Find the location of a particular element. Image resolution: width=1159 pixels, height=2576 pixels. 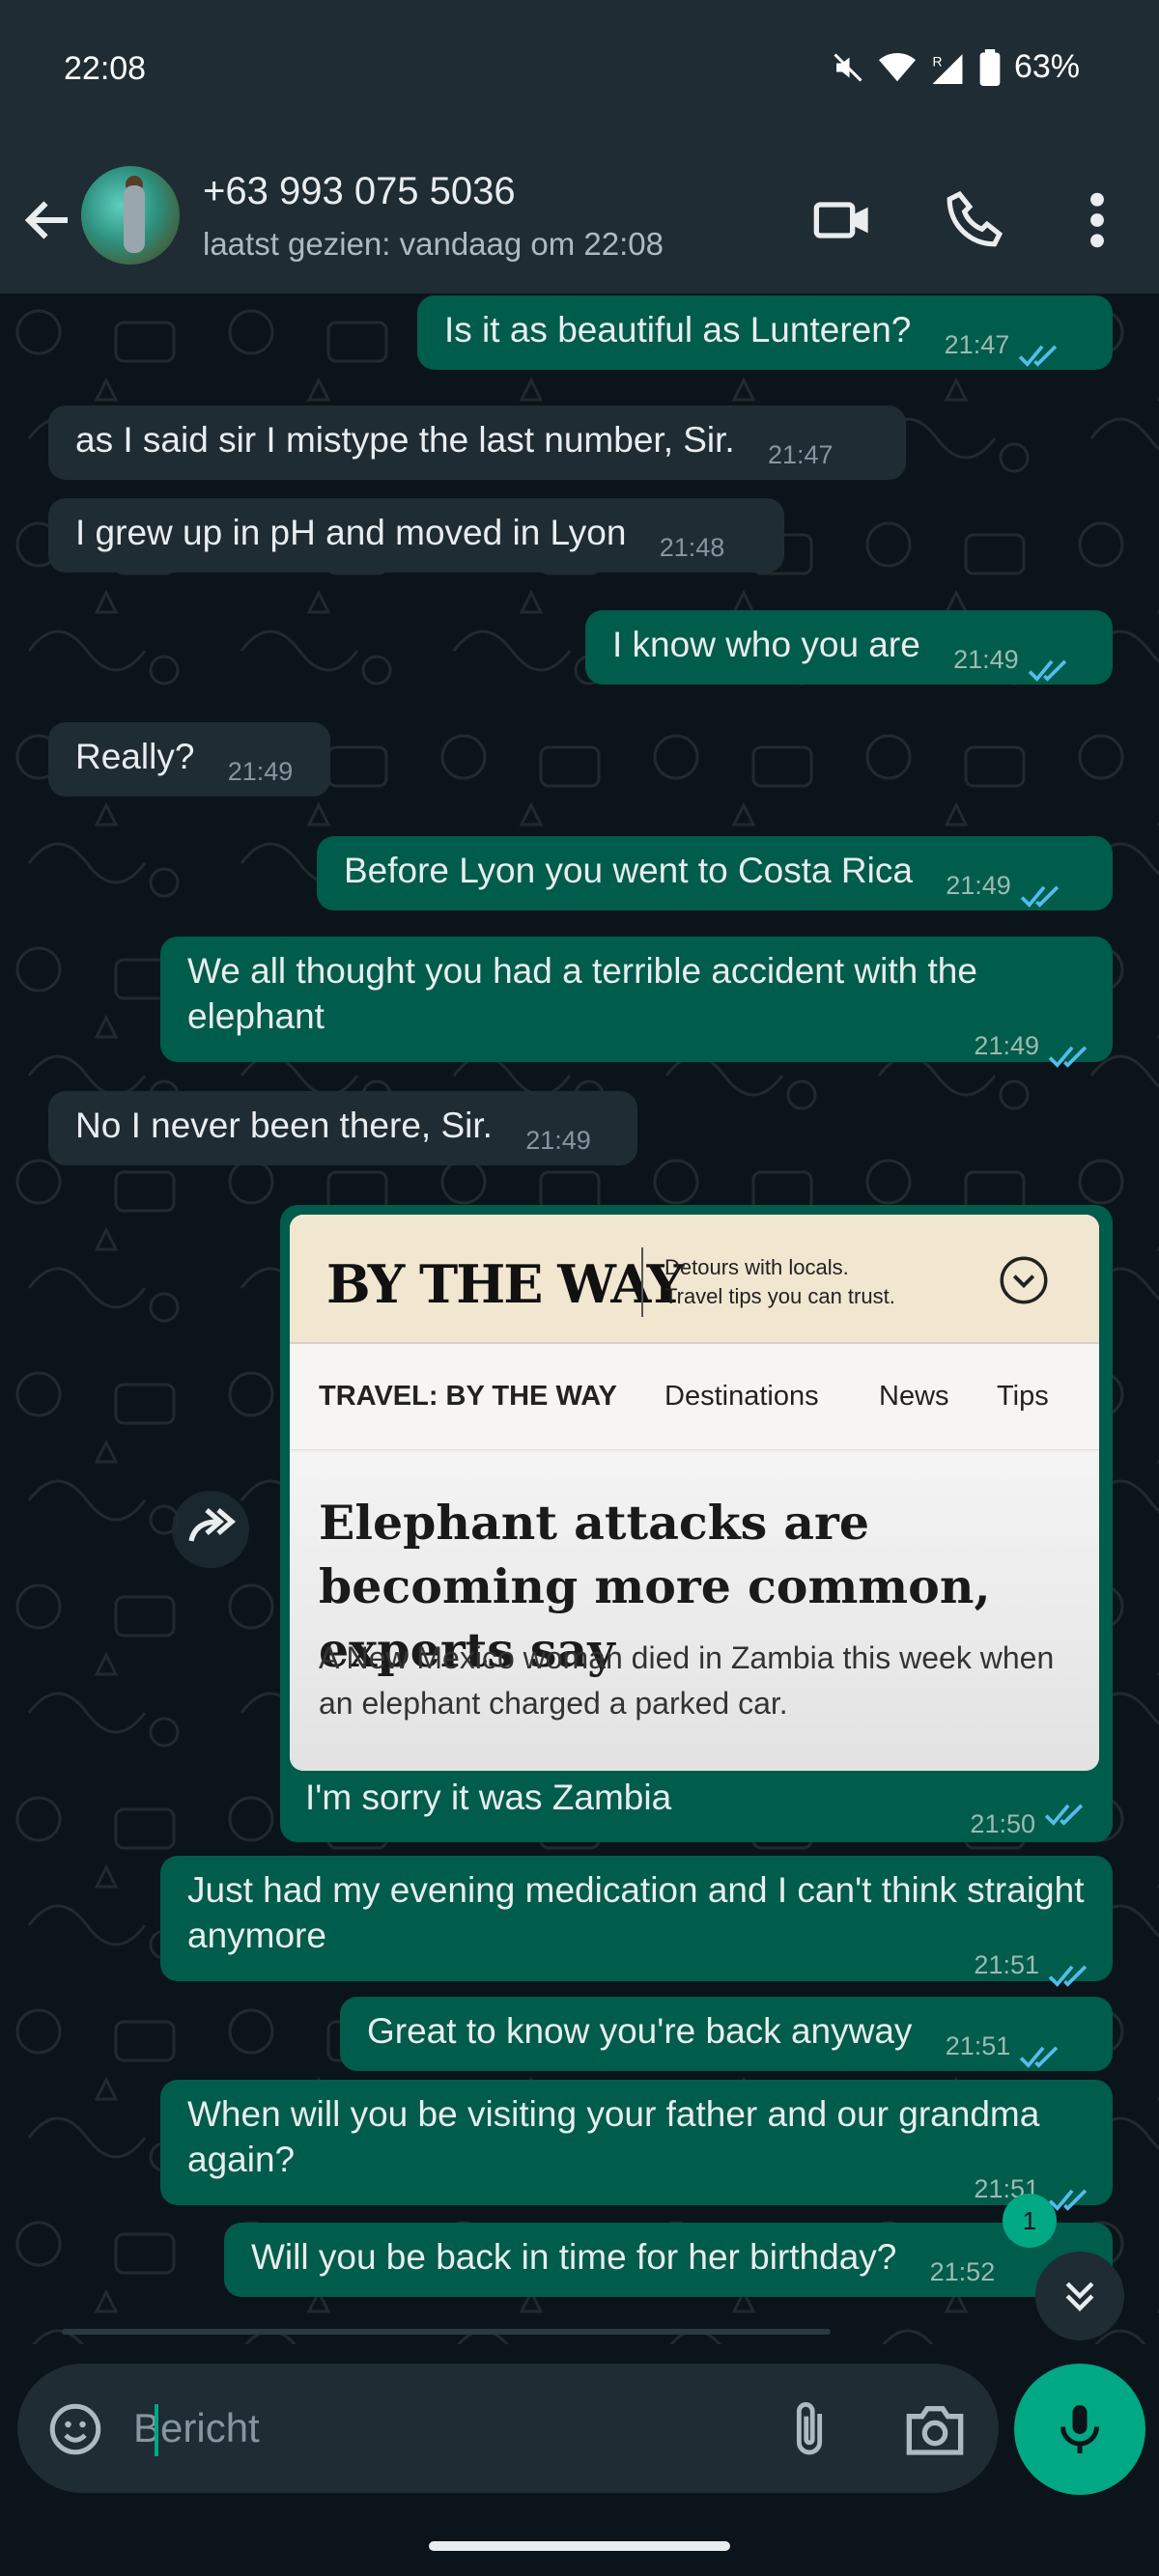

microphone-icon is located at coordinates (1079, 2429).